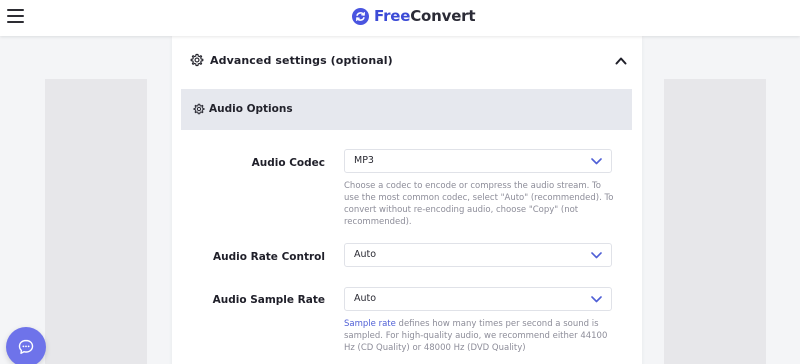 The height and width of the screenshot is (364, 800). I want to click on chat-button, so click(26, 345).